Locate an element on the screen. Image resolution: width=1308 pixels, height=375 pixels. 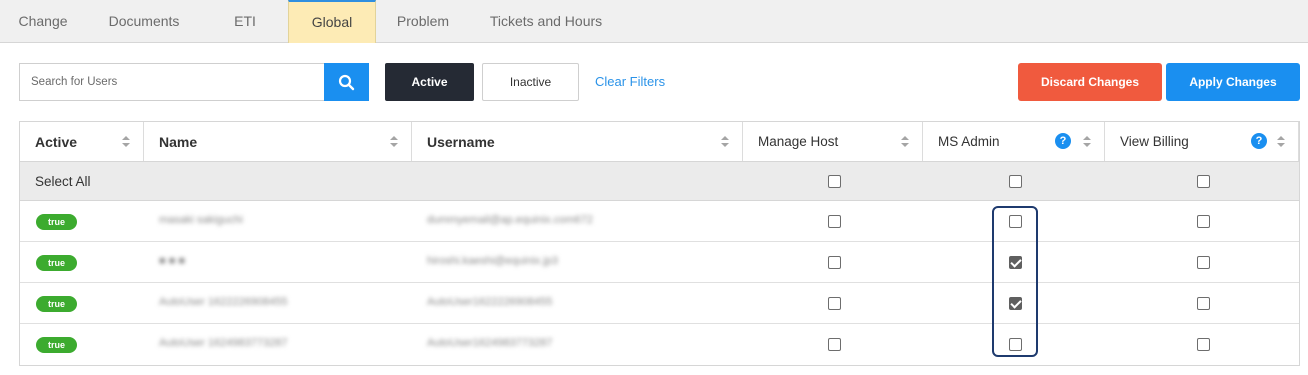
user-username: hiroshi.kaeshi@equinix.jp3 is located at coordinates (493, 261).